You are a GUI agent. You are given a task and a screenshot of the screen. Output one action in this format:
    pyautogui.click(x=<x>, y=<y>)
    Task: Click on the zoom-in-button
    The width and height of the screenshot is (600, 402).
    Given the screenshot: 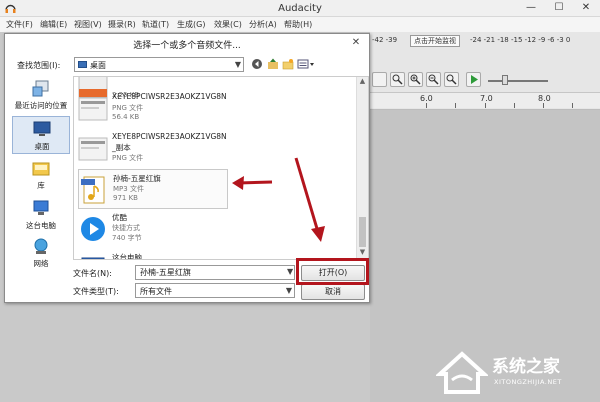 What is the action you would take?
    pyautogui.click(x=415, y=79)
    